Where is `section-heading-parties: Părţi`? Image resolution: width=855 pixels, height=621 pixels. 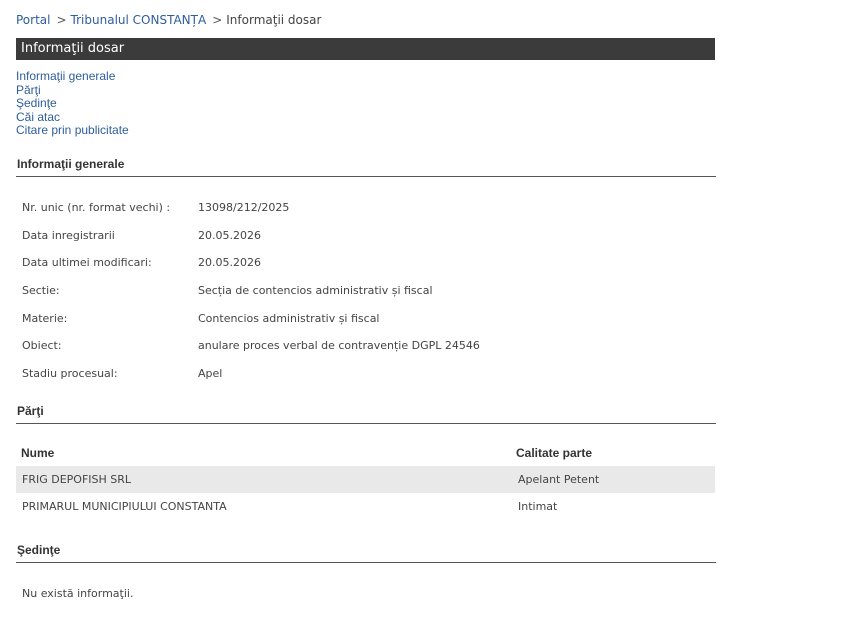
section-heading-parties: Părţi is located at coordinates (366, 414).